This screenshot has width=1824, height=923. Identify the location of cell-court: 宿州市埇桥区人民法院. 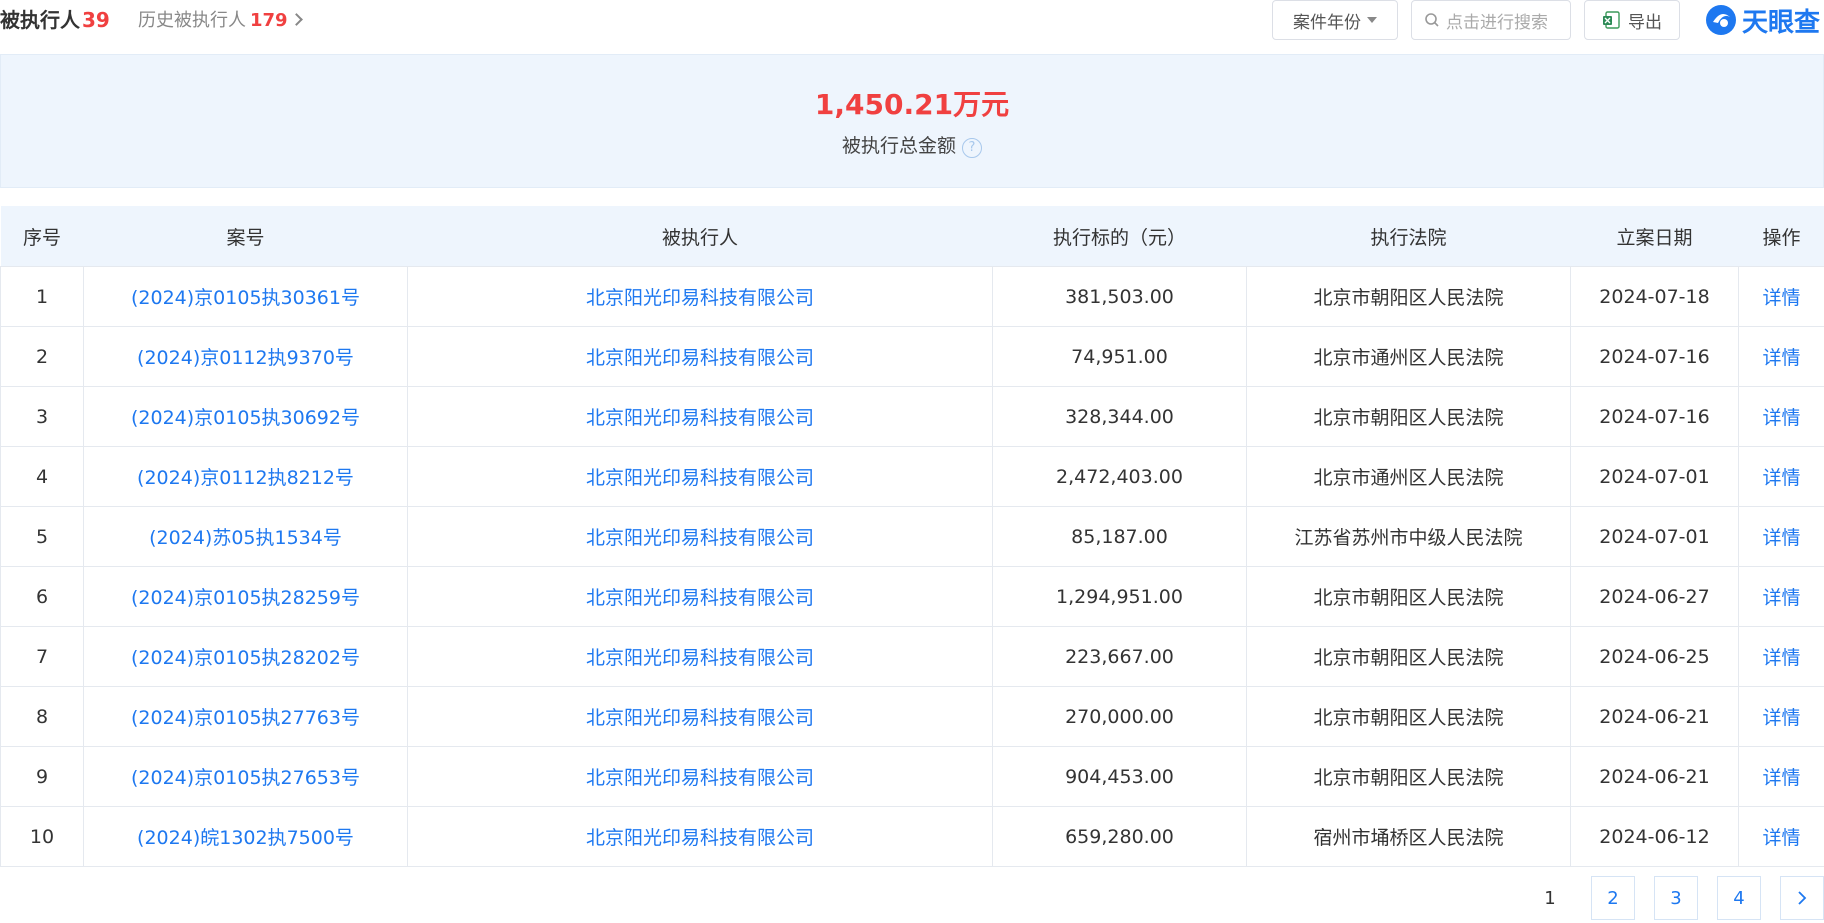
(1408, 836).